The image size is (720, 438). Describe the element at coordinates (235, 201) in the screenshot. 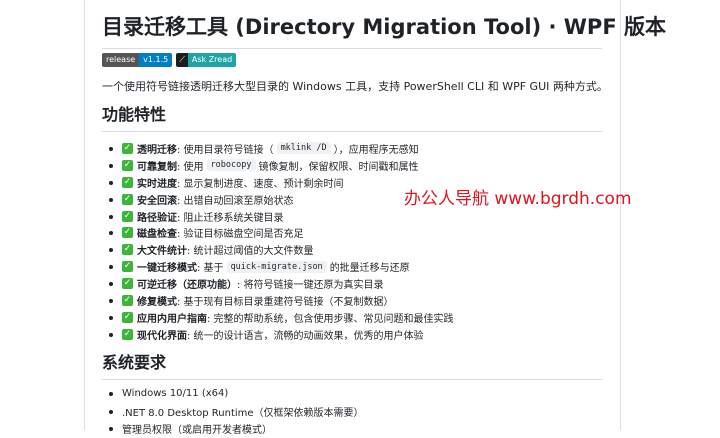

I see `feature-description: : 出错自动回滚至原始状态` at that location.